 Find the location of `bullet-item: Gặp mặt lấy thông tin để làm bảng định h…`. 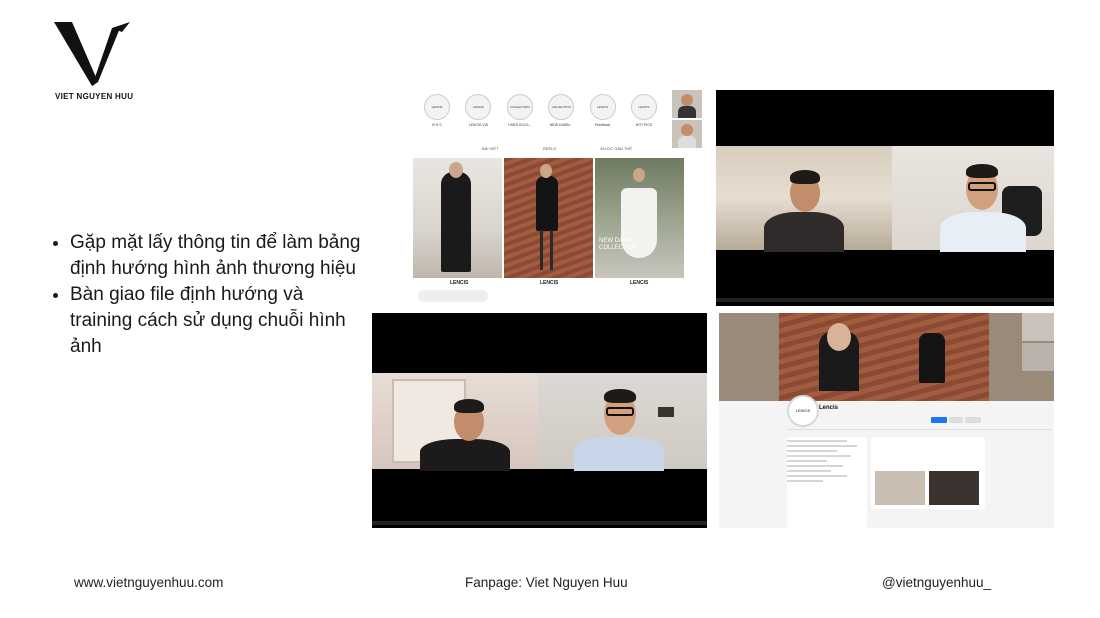

bullet-item: Gặp mặt lấy thông tin để làm bảng định h… is located at coordinates (220, 256).